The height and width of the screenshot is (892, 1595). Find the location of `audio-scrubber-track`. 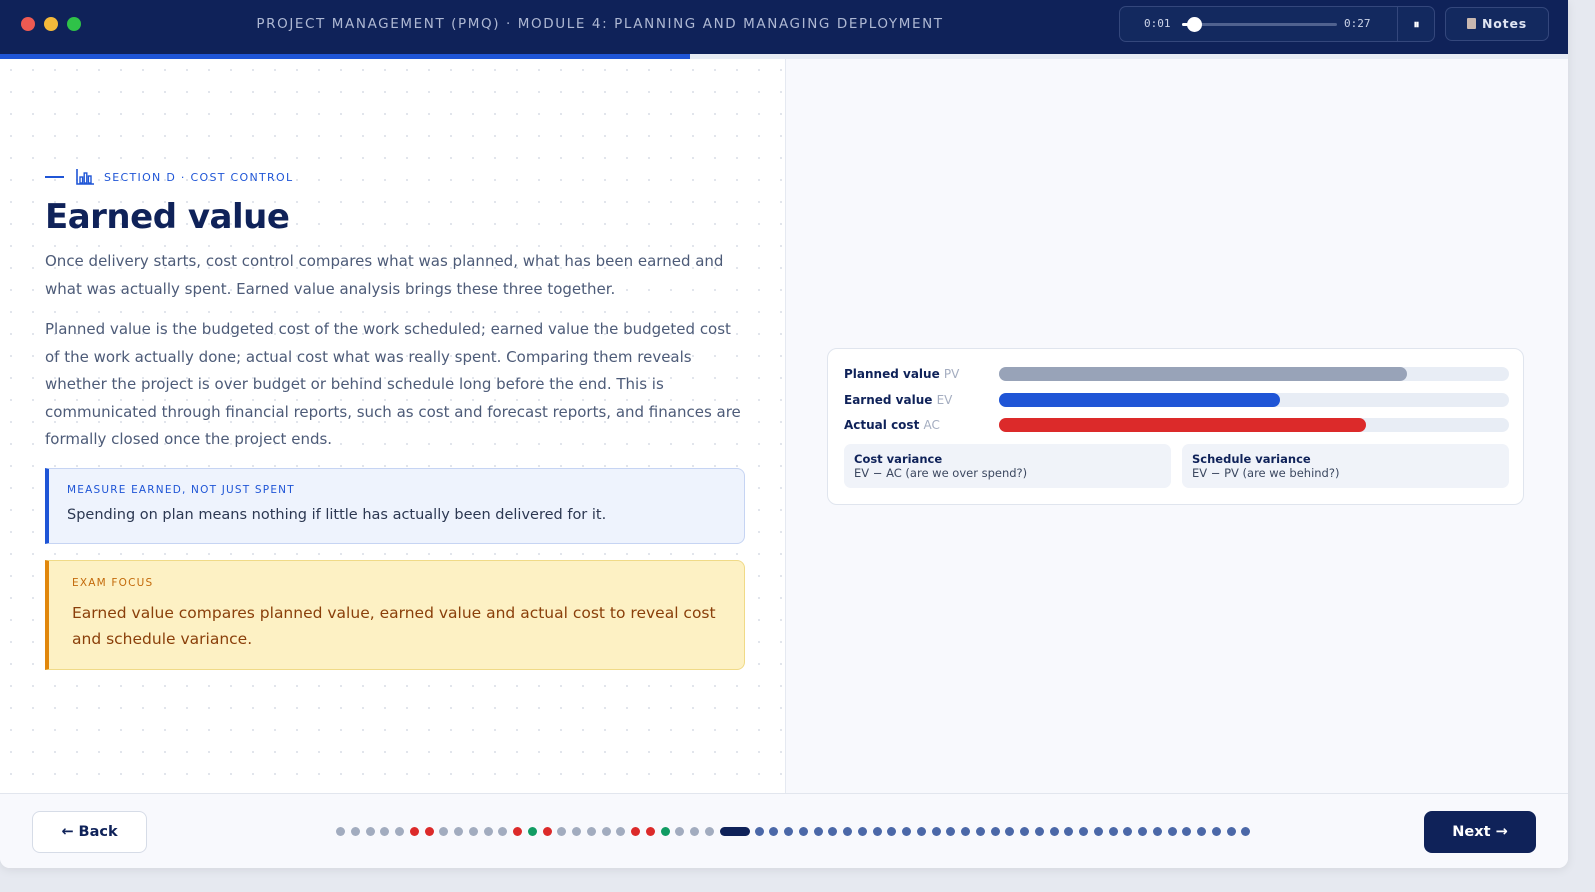

audio-scrubber-track is located at coordinates (1259, 24).